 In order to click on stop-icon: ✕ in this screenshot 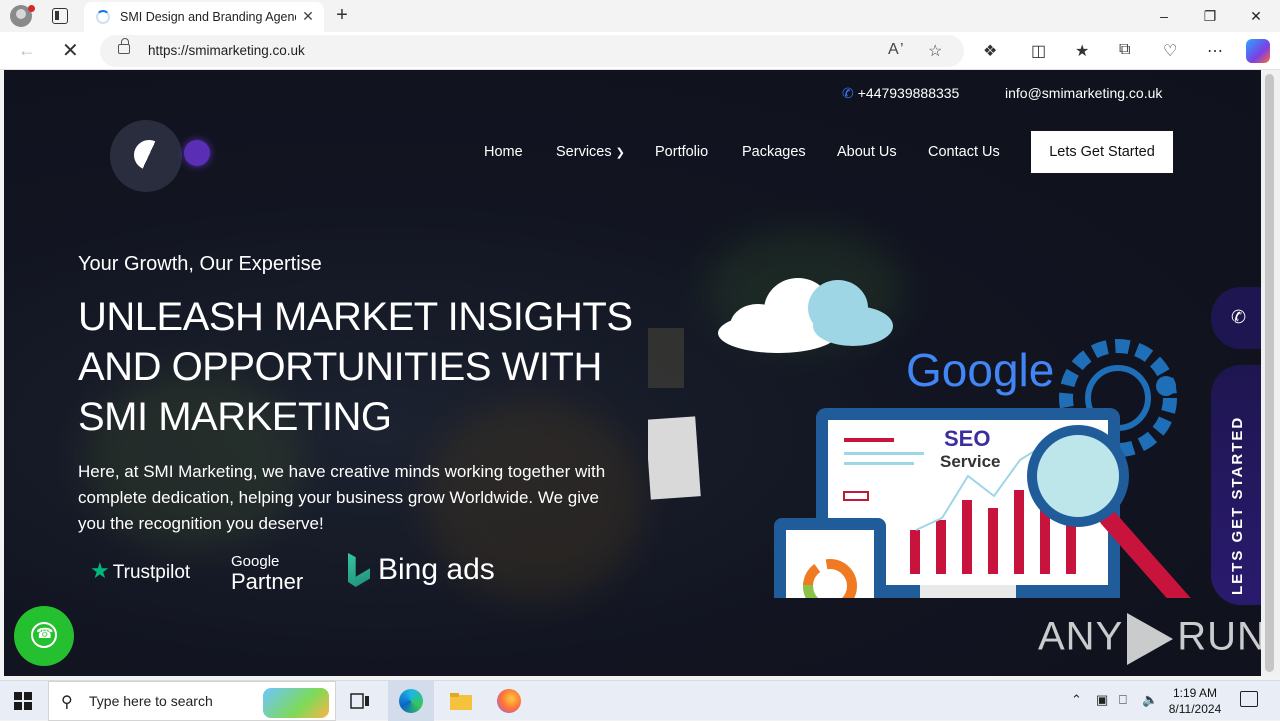, I will do `click(70, 50)`.